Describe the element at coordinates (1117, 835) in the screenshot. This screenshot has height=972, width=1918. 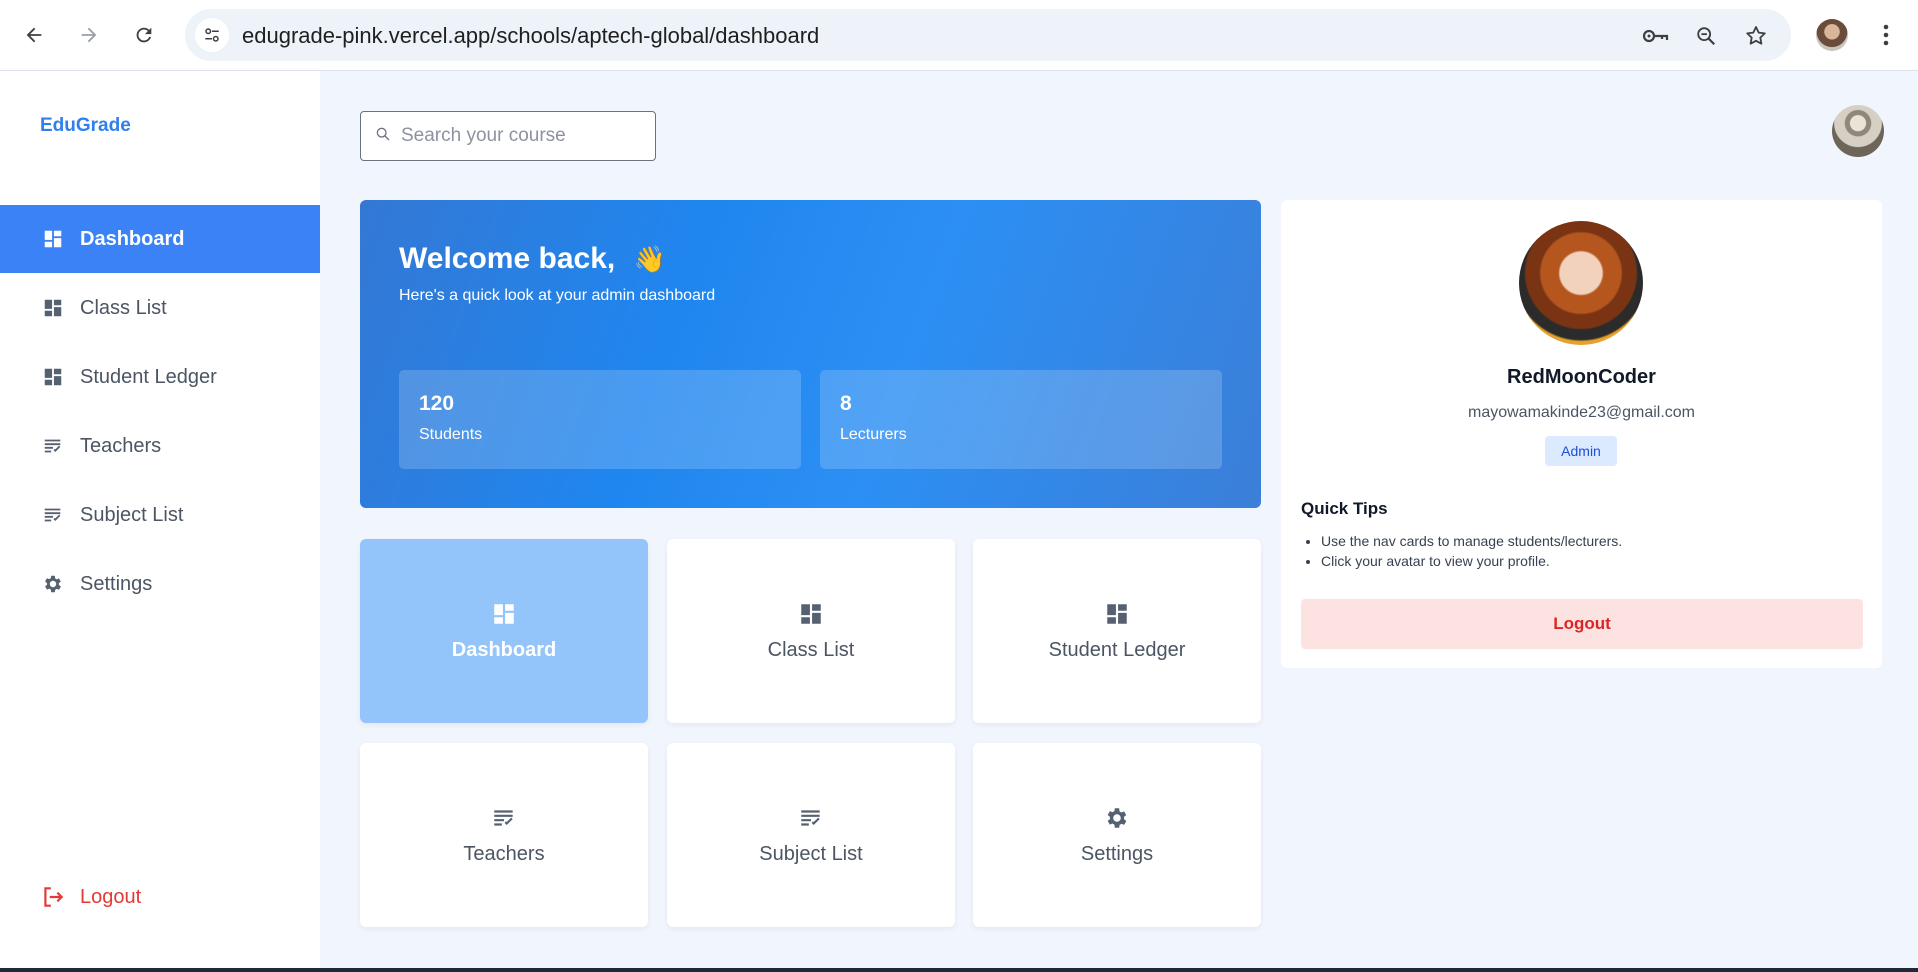
I see `nav-card-settings: Settings` at that location.